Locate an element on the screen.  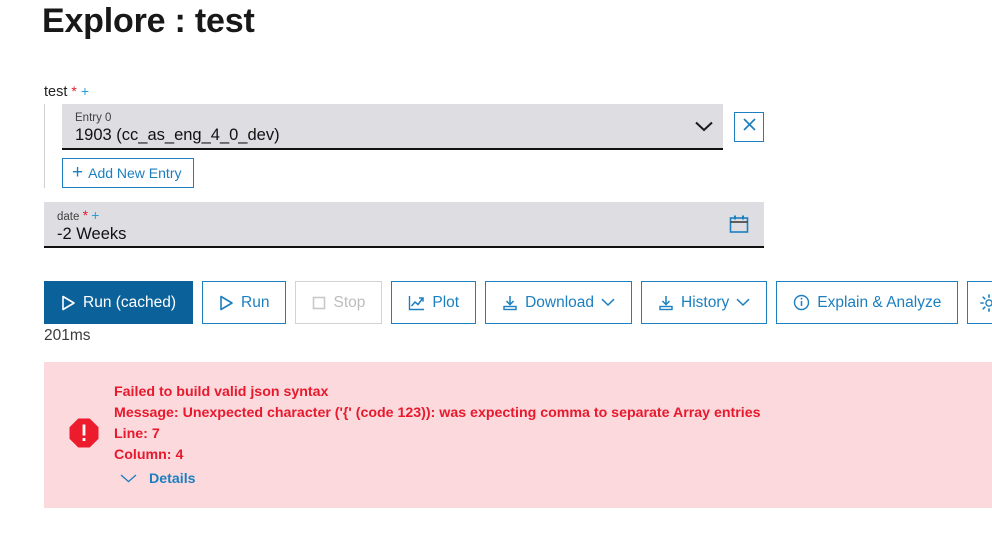
add-field-plus-icon: + is located at coordinates (85, 91).